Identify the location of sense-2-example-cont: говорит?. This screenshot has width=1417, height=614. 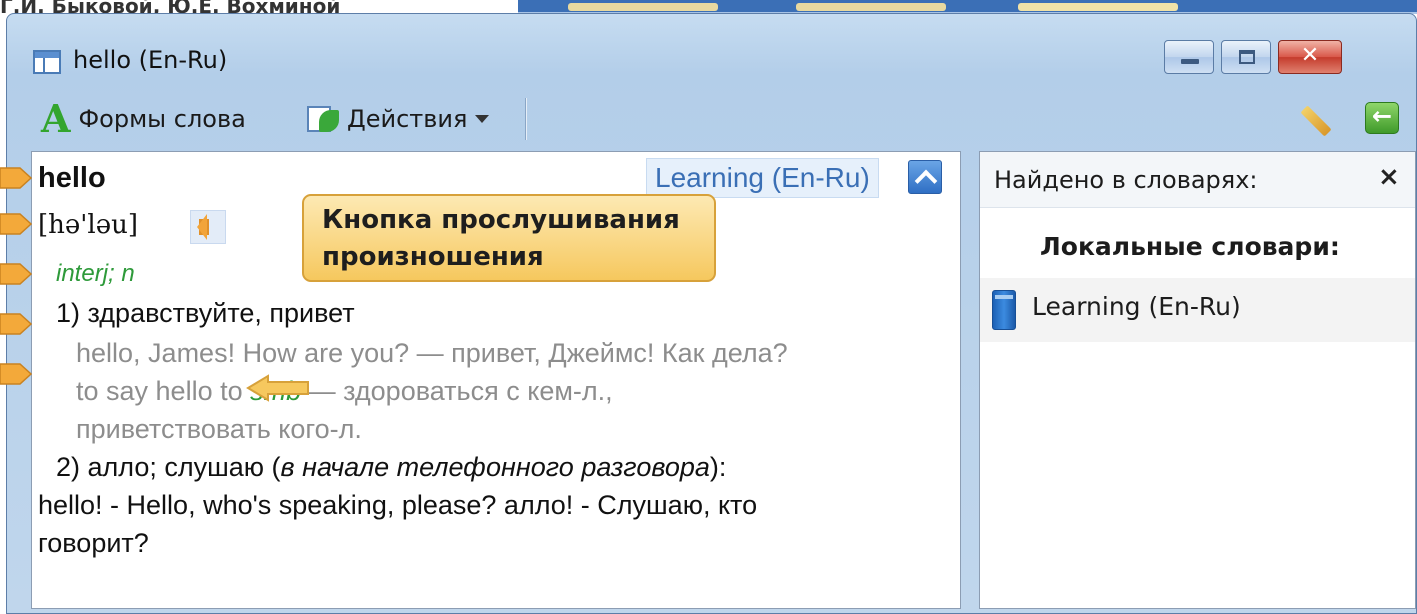
(93, 543).